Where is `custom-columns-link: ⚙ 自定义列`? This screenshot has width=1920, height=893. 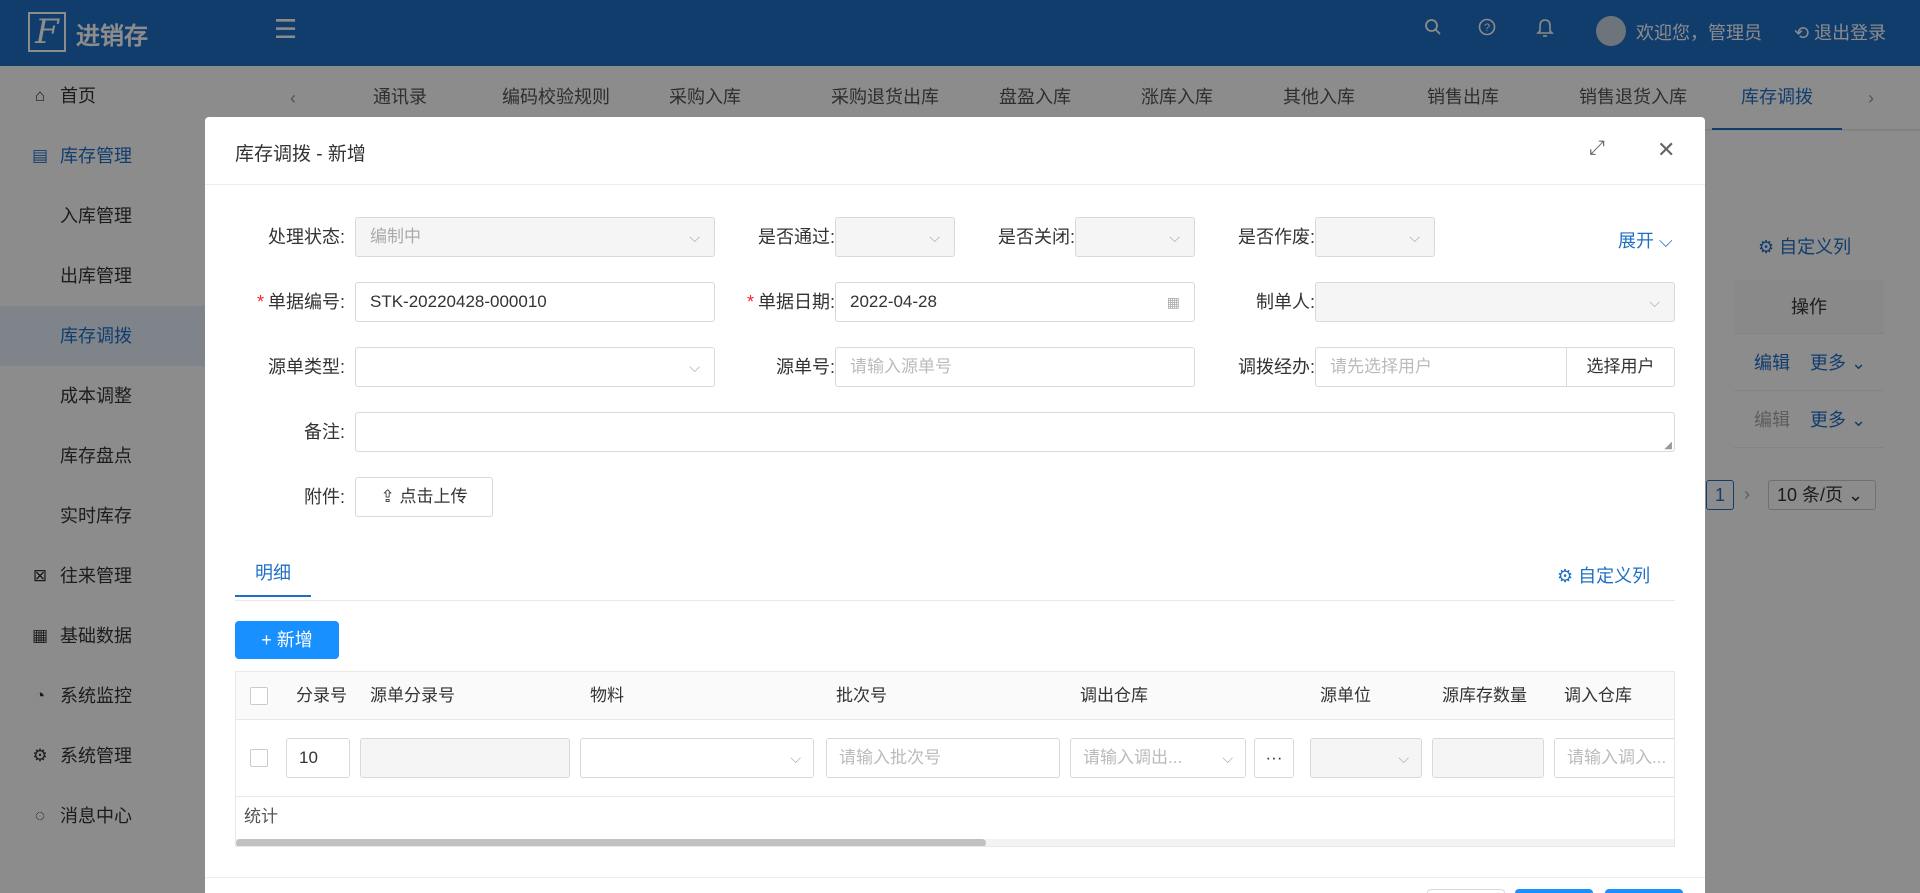
custom-columns-link: ⚙ 自定义列 is located at coordinates (1603, 575).